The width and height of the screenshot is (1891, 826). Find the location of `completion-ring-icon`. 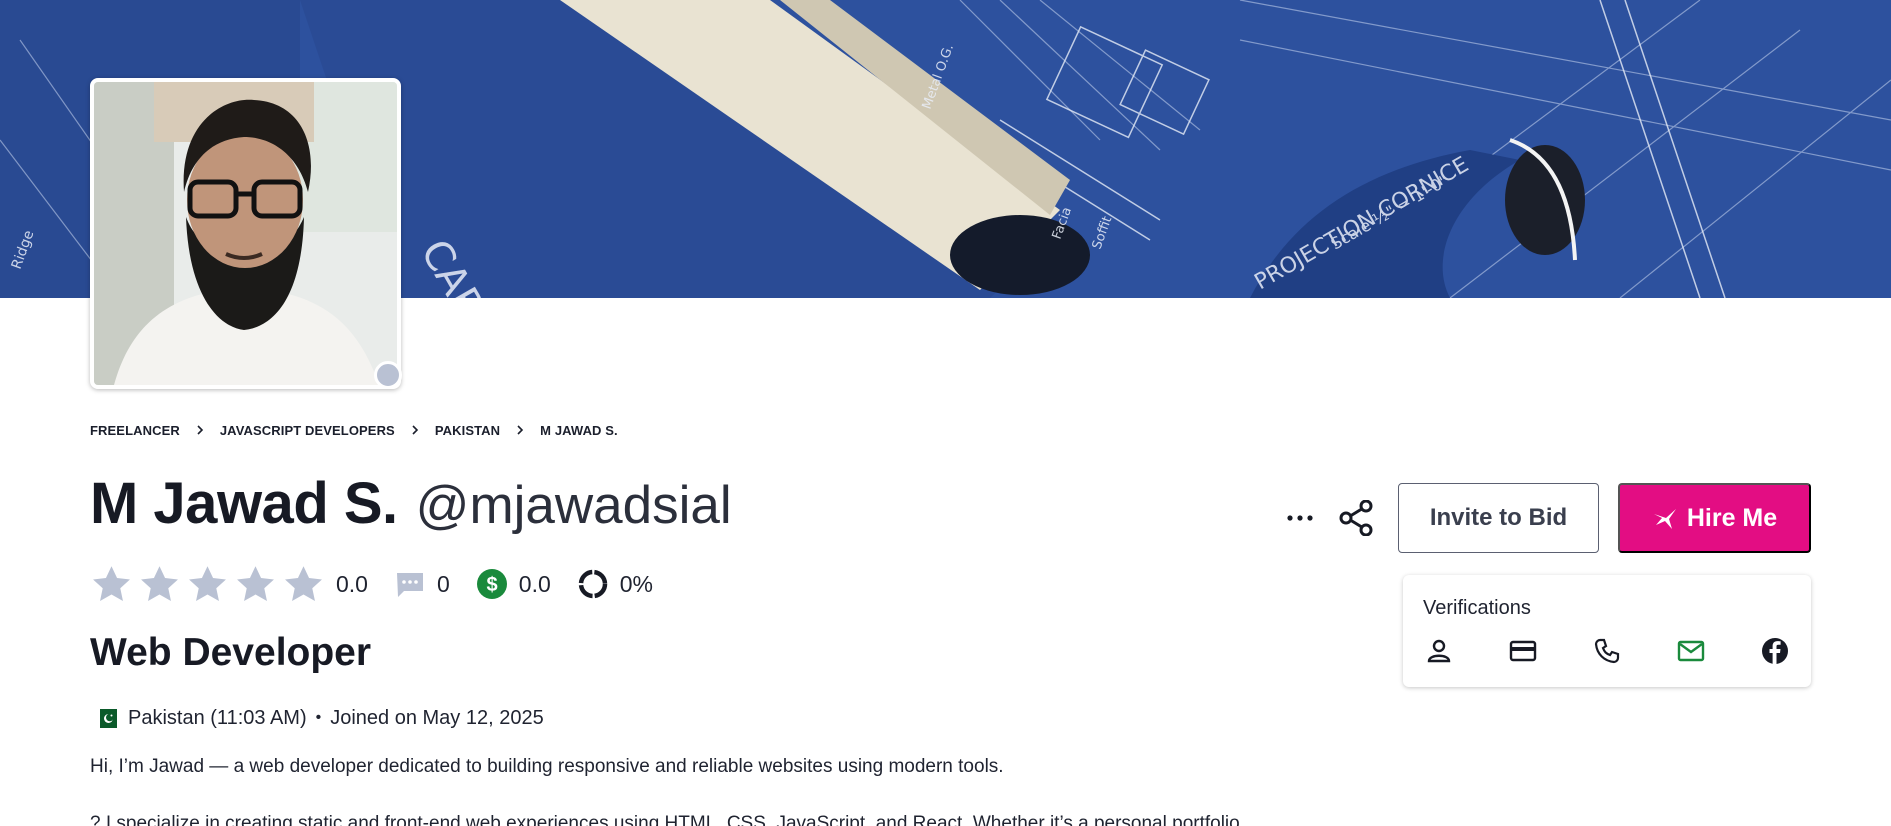

completion-ring-icon is located at coordinates (593, 584).